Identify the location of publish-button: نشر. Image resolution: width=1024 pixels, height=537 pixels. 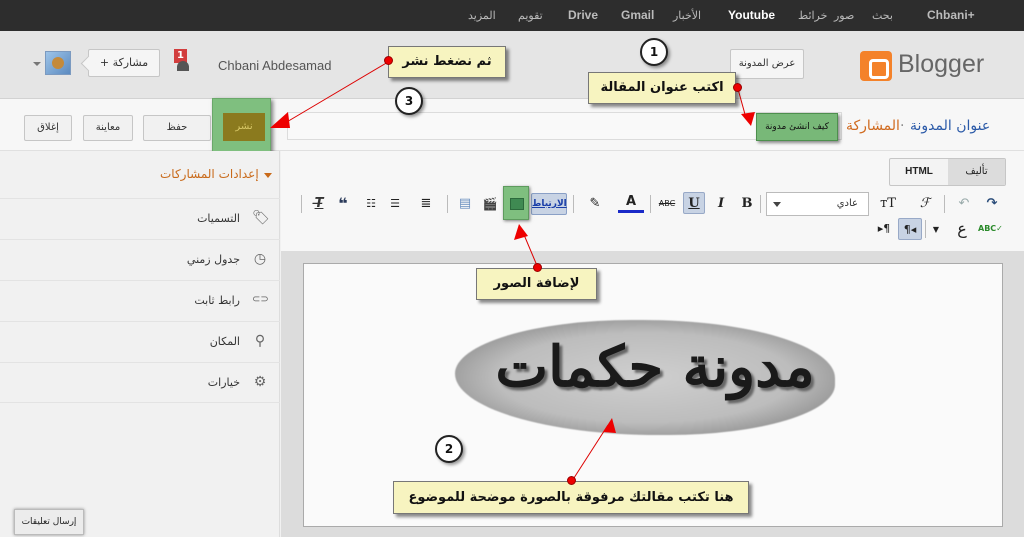
(244, 127).